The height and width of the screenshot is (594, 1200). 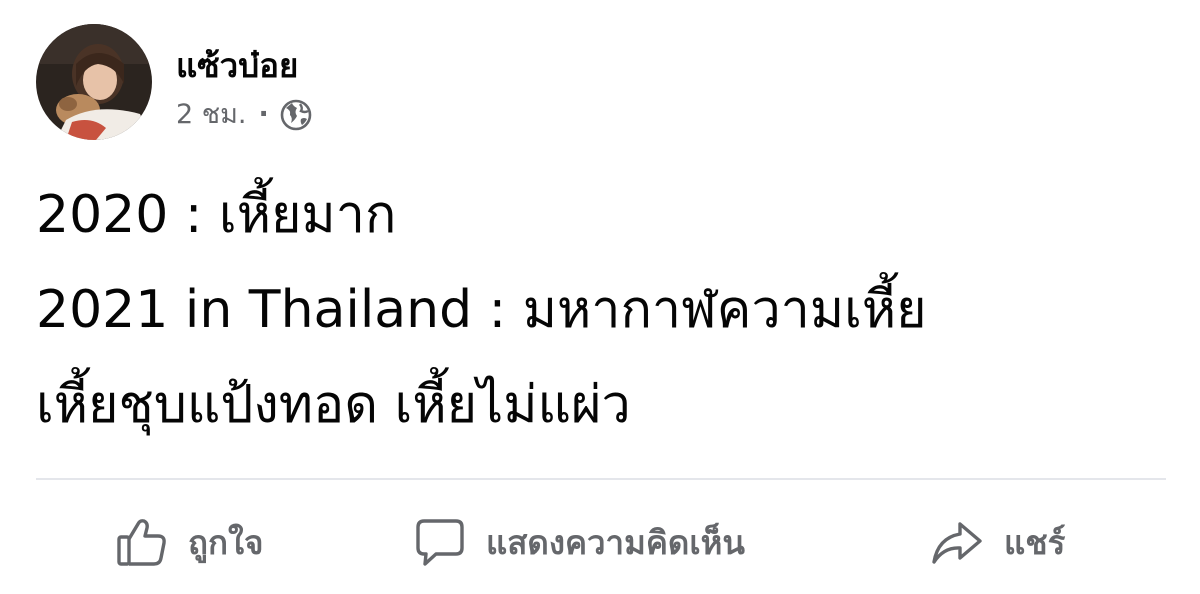 I want to click on comment-label: แสดงความคิดเห็น, so click(x=615, y=542).